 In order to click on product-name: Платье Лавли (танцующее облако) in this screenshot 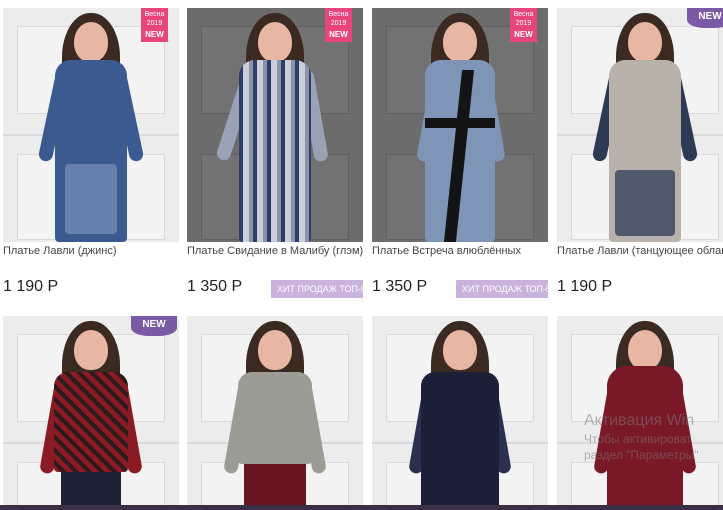, I will do `click(640, 251)`.